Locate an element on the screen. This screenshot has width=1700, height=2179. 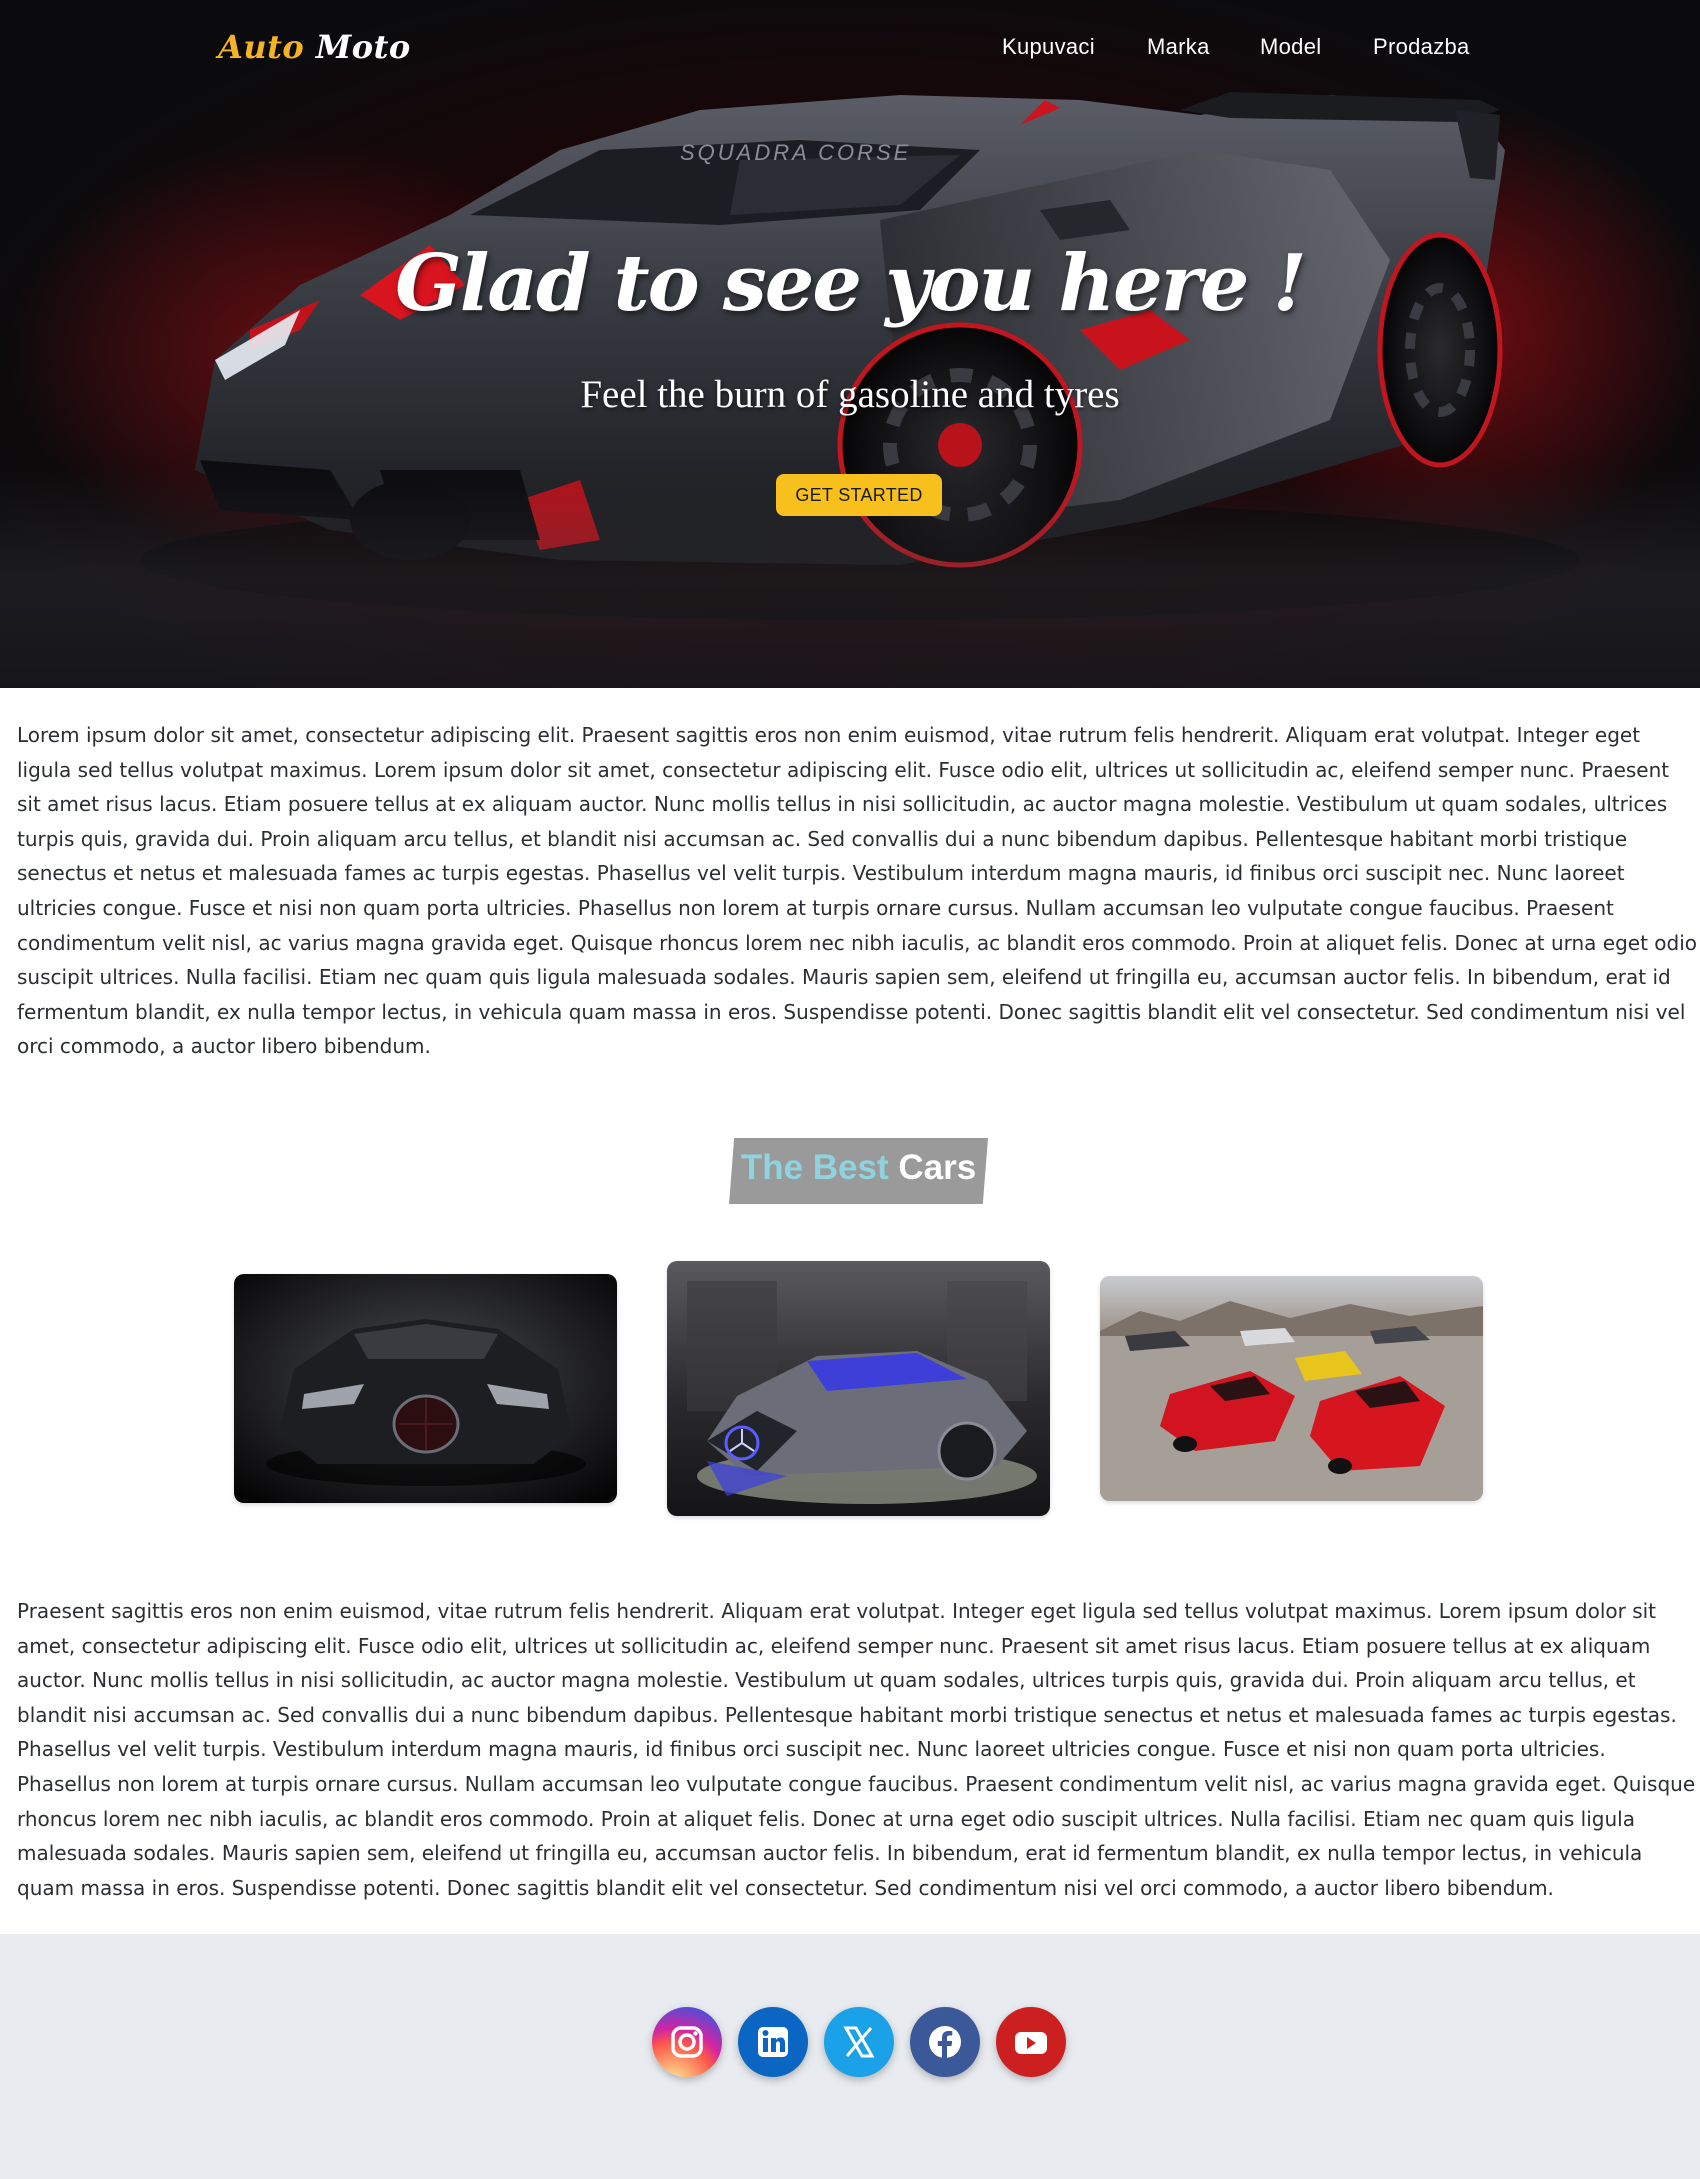
youtube-icon is located at coordinates (1031, 2043).